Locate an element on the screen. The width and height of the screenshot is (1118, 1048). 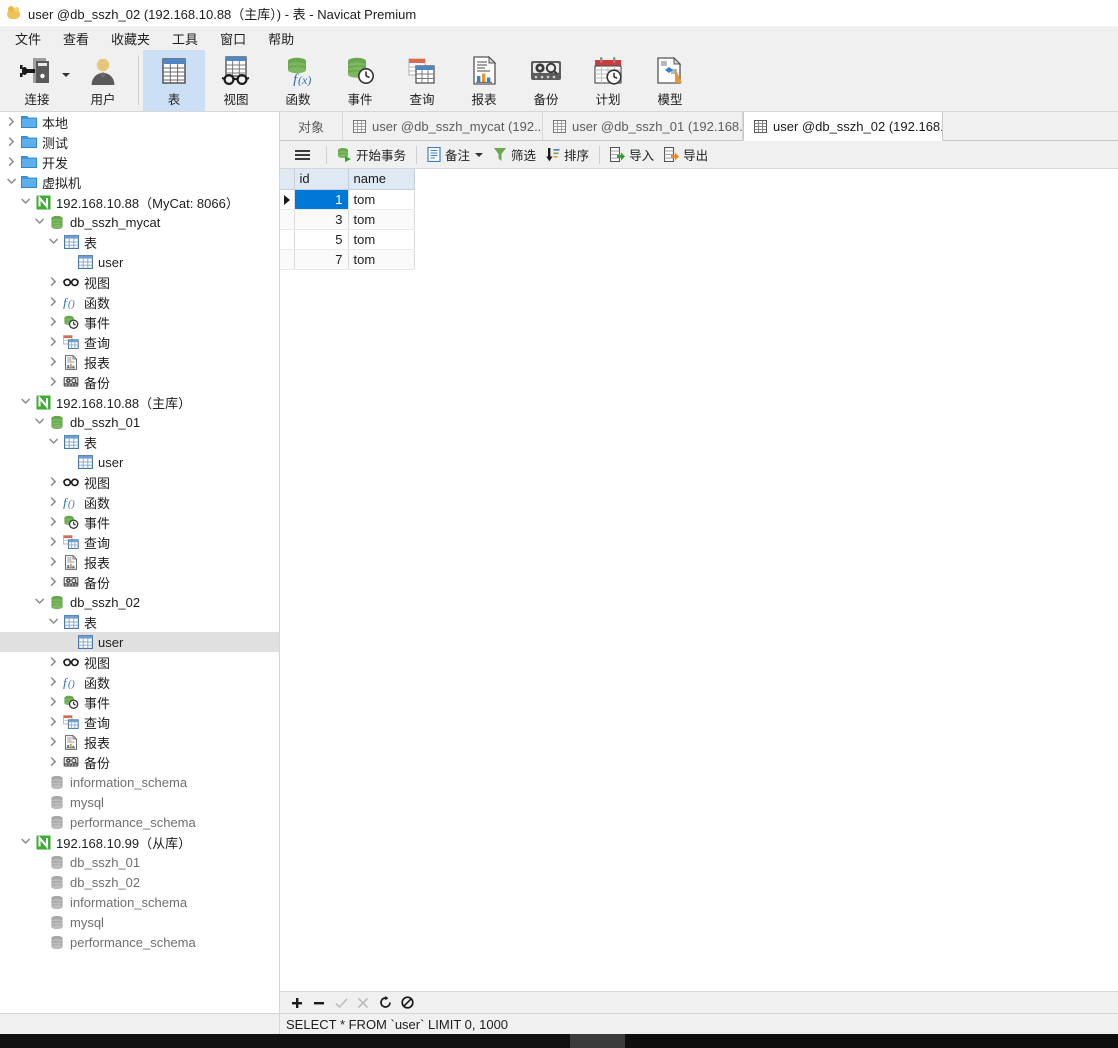
cell-id: 5 is located at coordinates (321, 239).